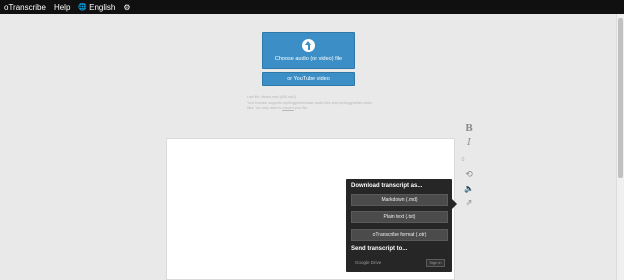 This screenshot has width=624, height=280. What do you see at coordinates (399, 217) in the screenshot?
I see `download-plain-text-button: Plain text (.txt)` at bounding box center [399, 217].